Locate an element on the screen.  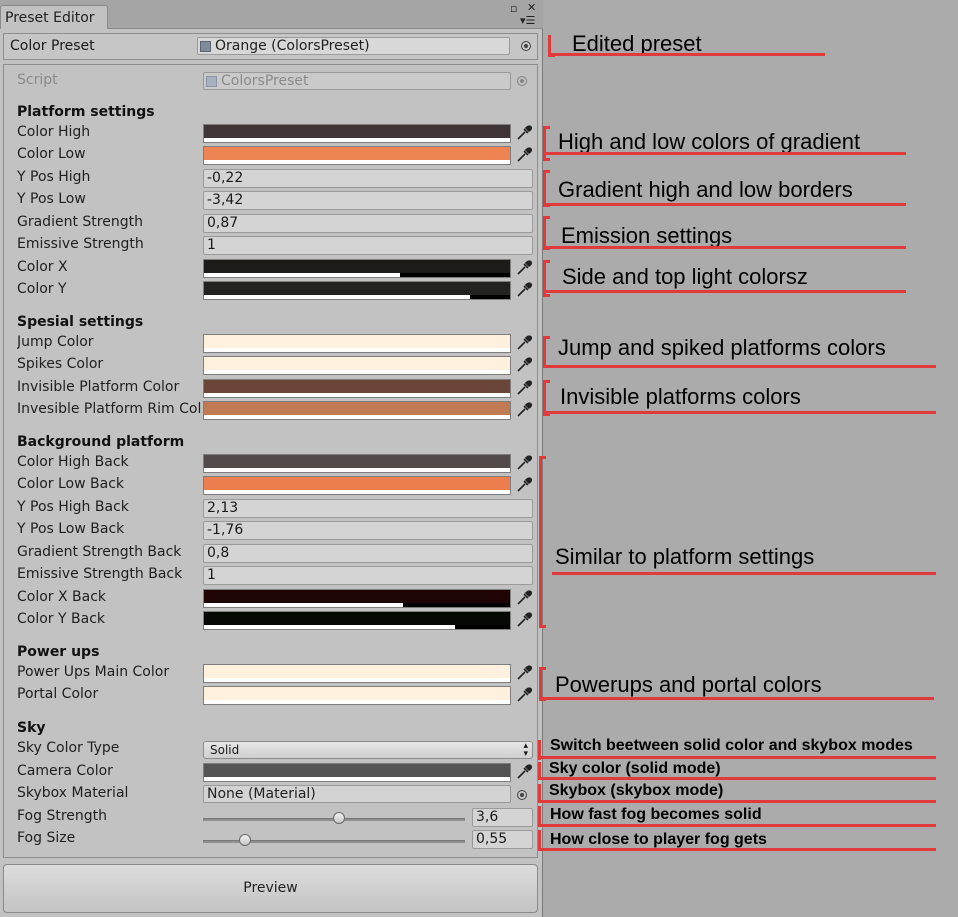
annotation-label: Skybox (skybox mode) is located at coordinates (636, 790).